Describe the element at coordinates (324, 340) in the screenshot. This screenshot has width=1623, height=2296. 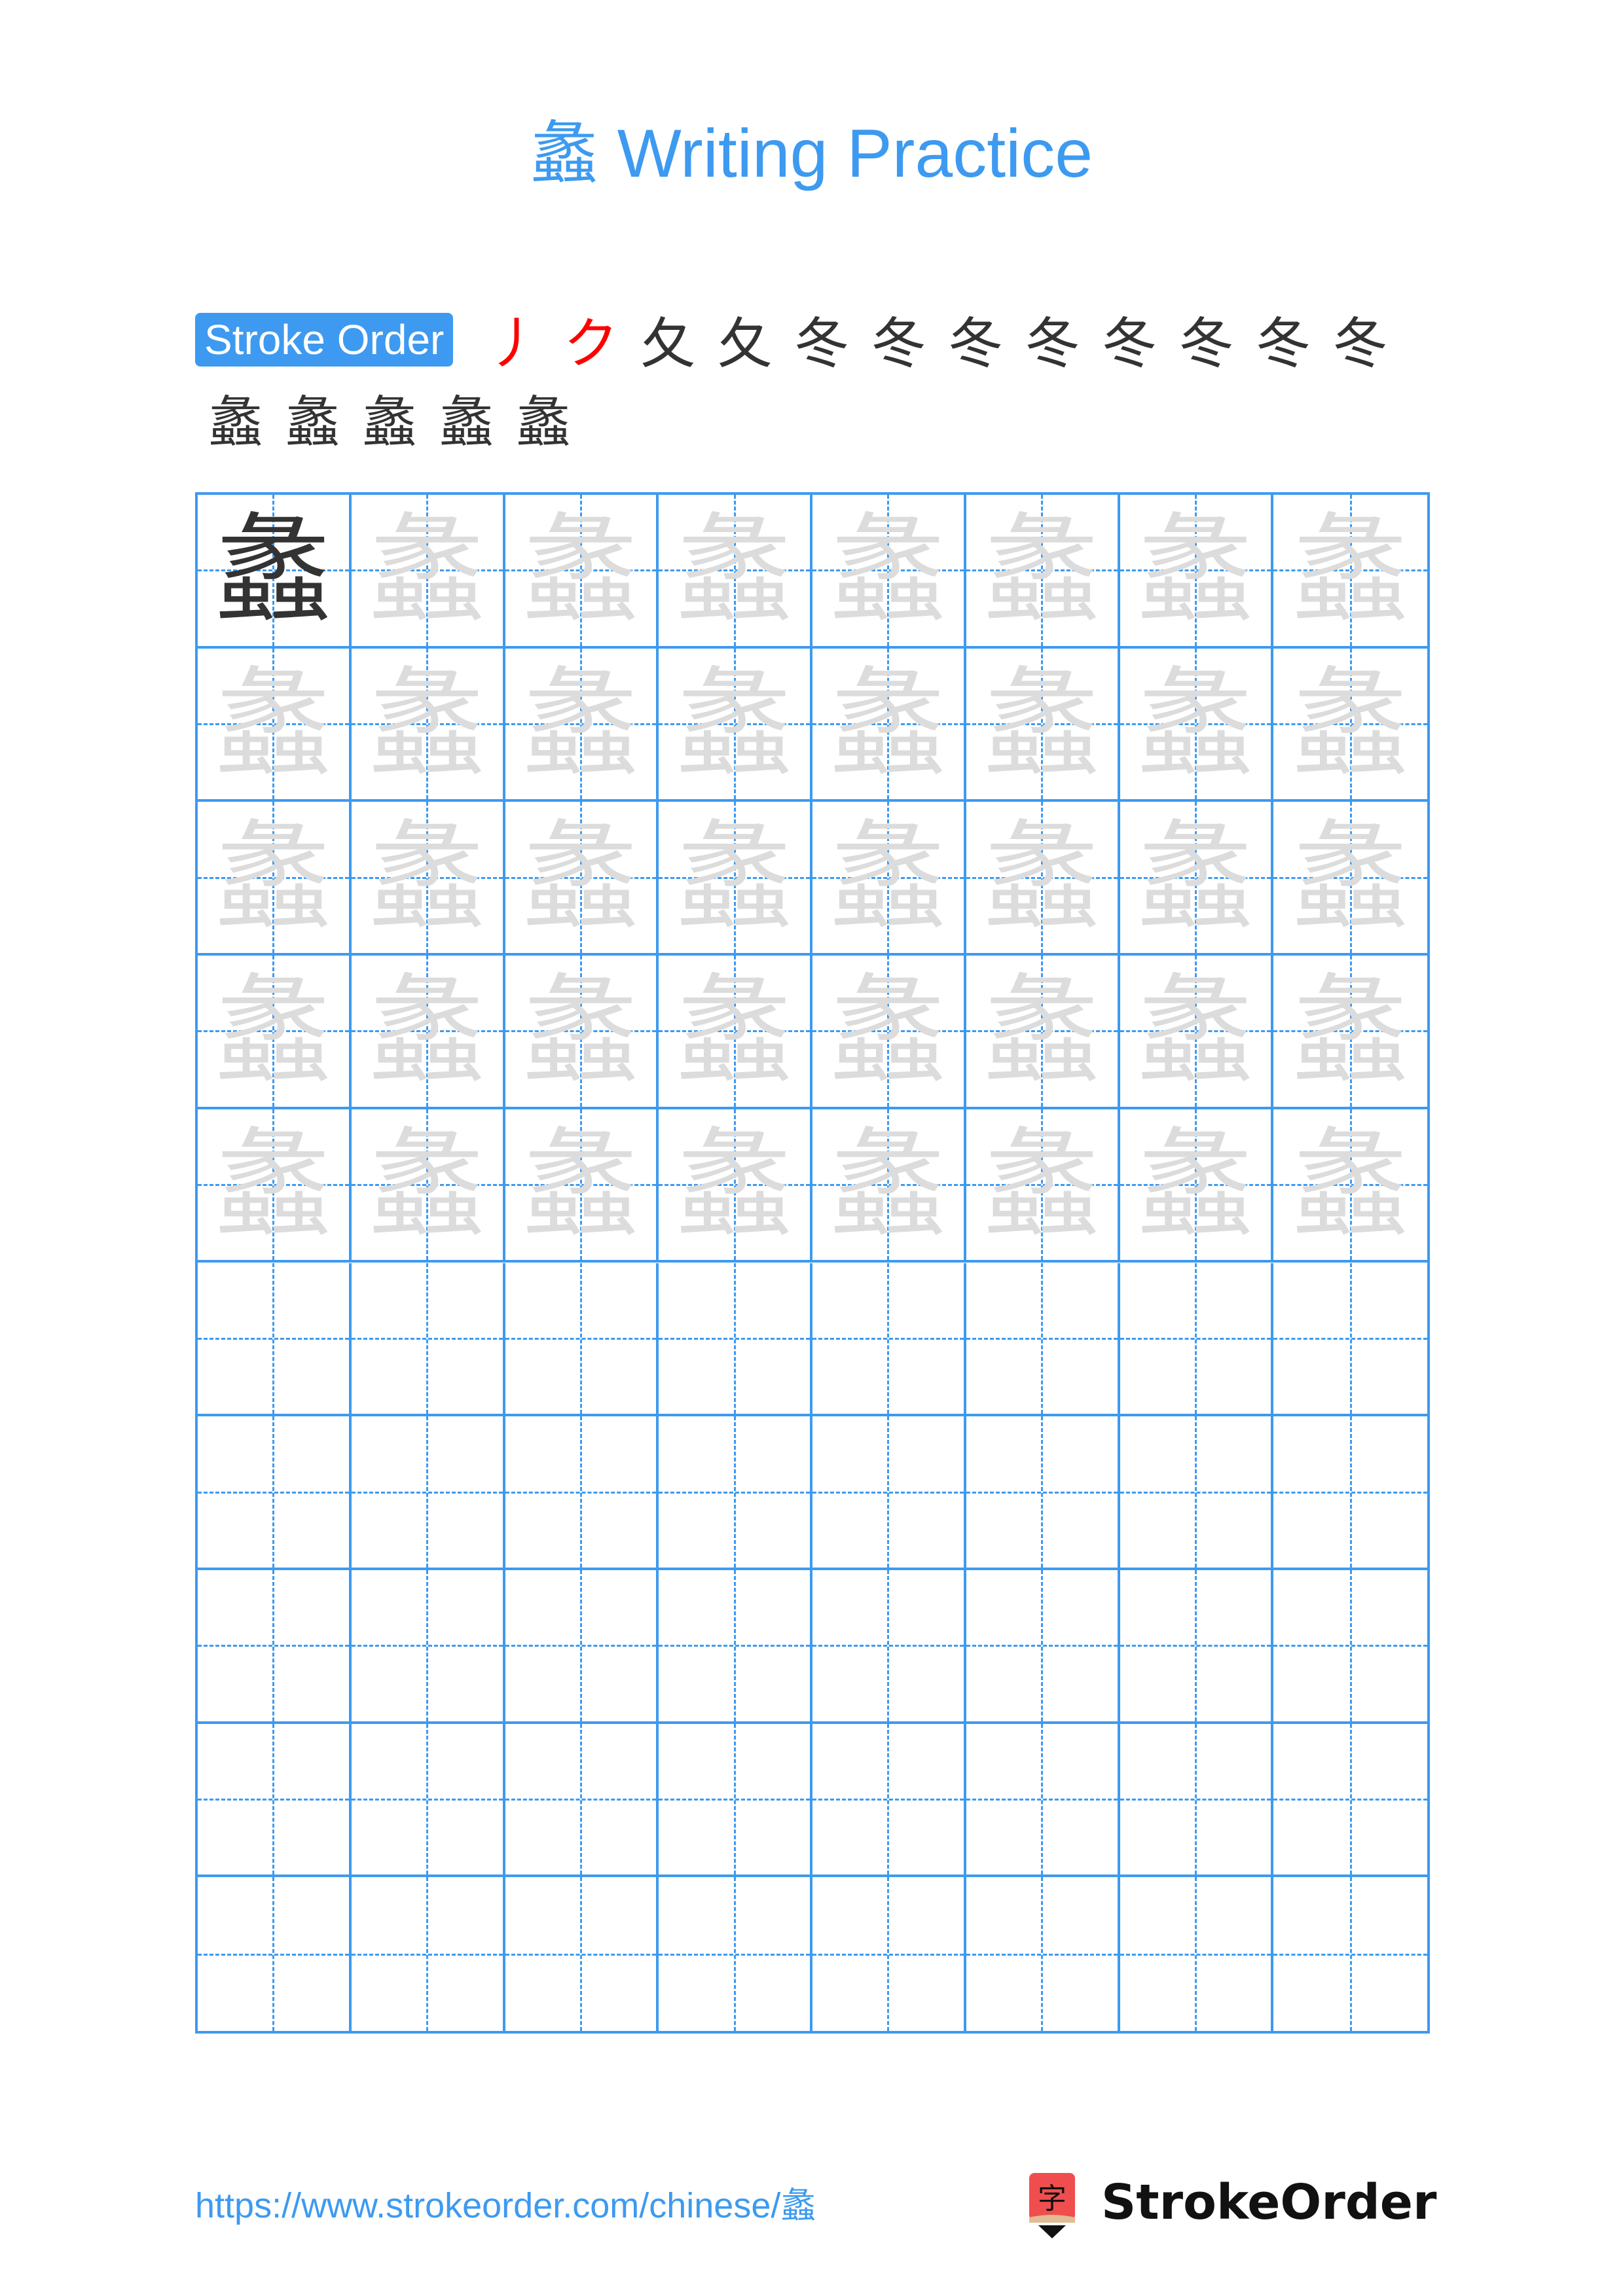
I see `stroke-order-label: Stroke Order` at that location.